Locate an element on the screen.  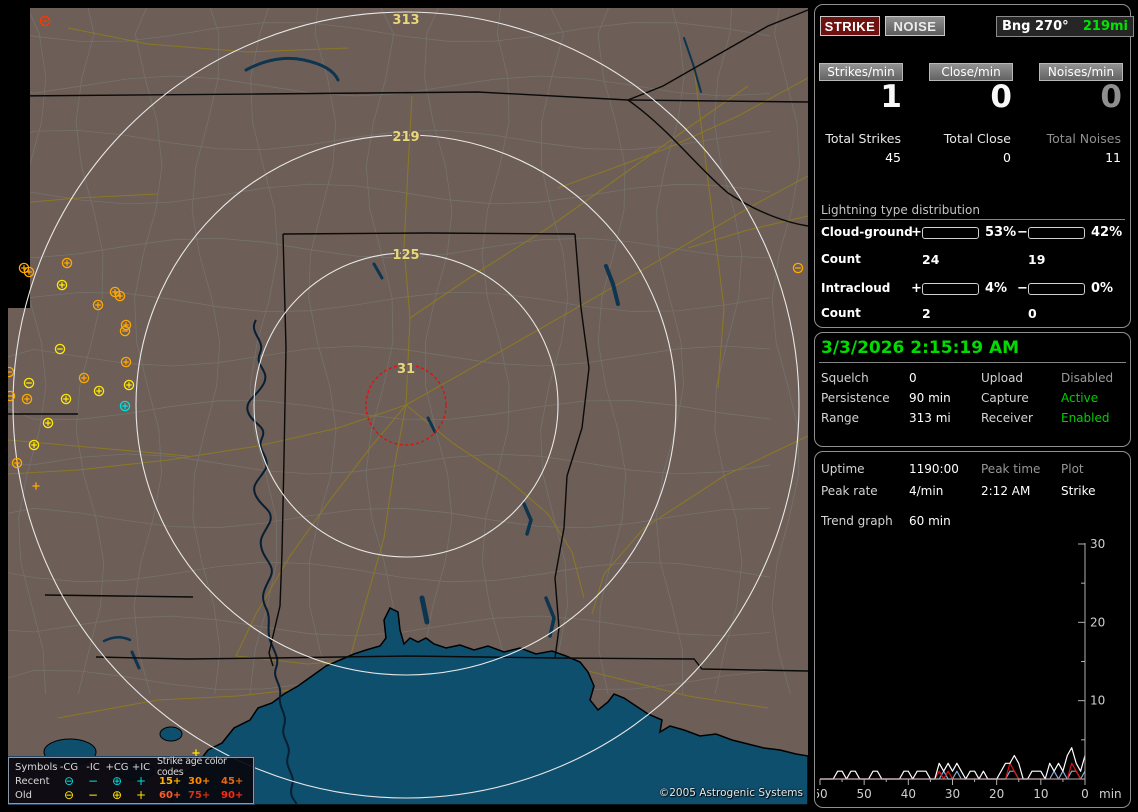
legend-old-row: Old ⊖ − ⊕ + 60+ 75+ 90+ is located at coordinates (131, 795).